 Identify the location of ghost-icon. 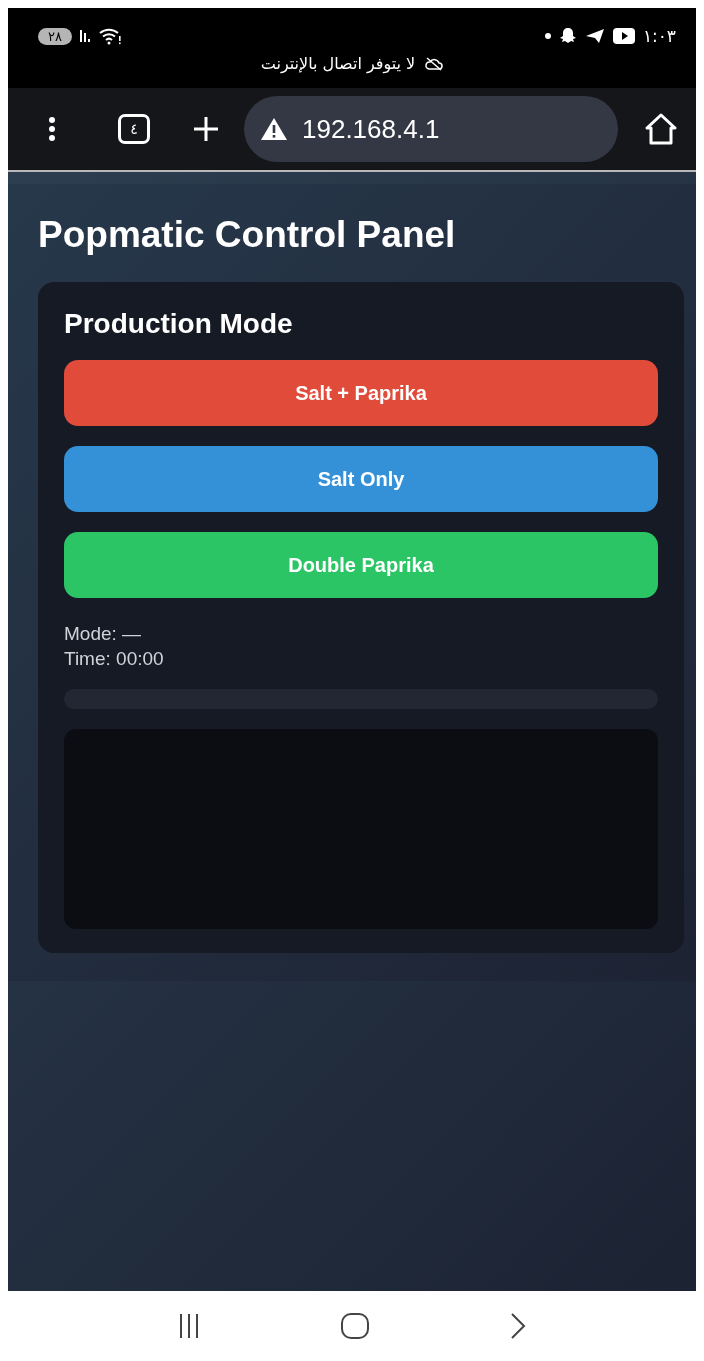
(567, 36).